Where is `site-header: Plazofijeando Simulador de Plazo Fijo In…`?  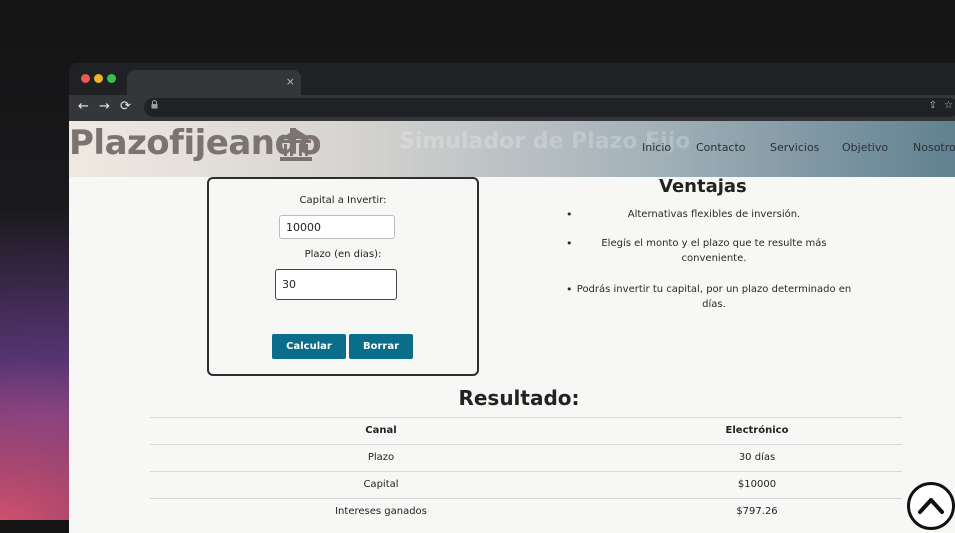
site-header: Plazofijeando Simulador de Plazo Fijo In… is located at coordinates (512, 149).